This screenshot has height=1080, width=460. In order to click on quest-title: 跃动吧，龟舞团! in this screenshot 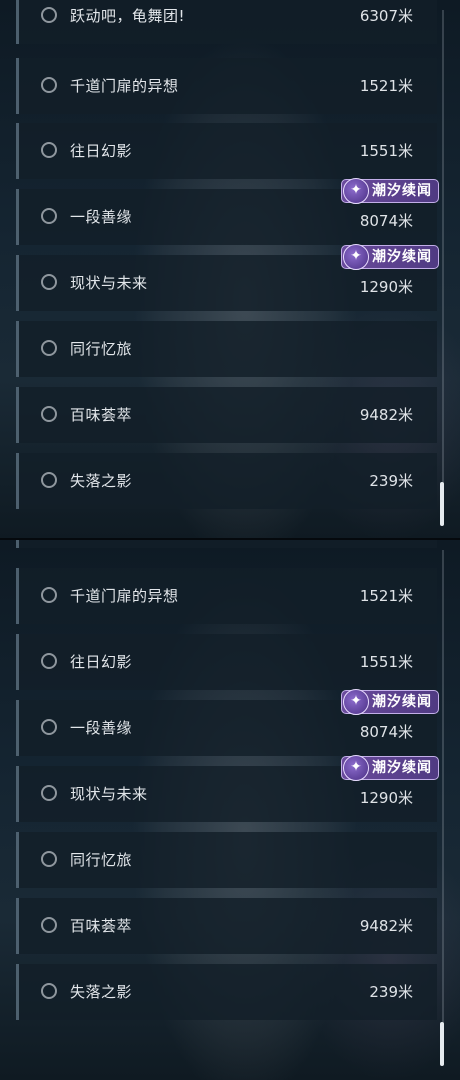, I will do `click(128, 16)`.